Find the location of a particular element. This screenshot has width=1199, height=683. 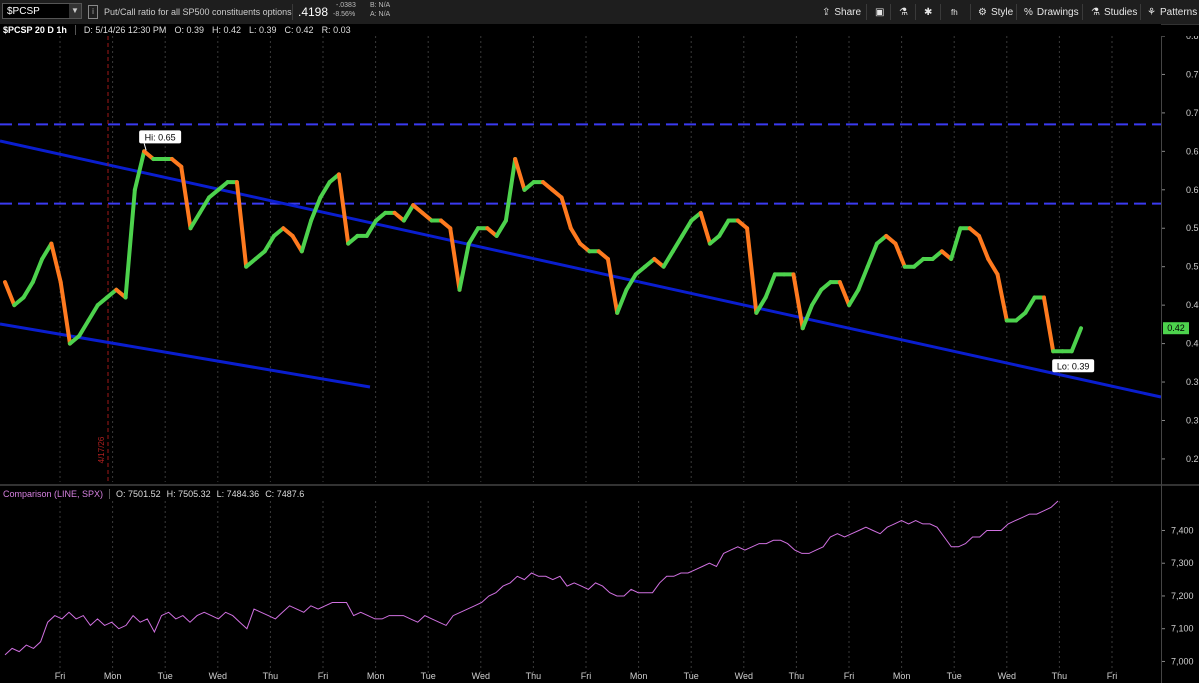

axis-divider is located at coordinates (1161, 359).